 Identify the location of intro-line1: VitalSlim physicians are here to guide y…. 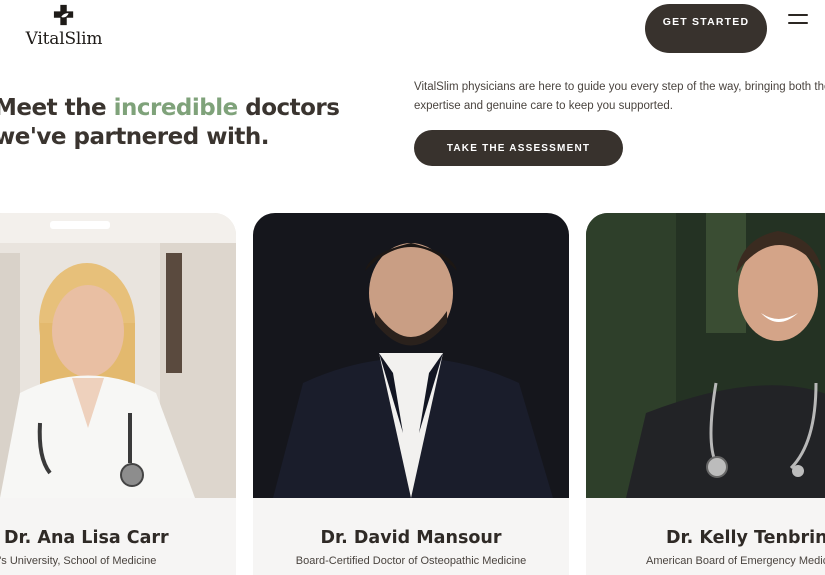
(619, 87).